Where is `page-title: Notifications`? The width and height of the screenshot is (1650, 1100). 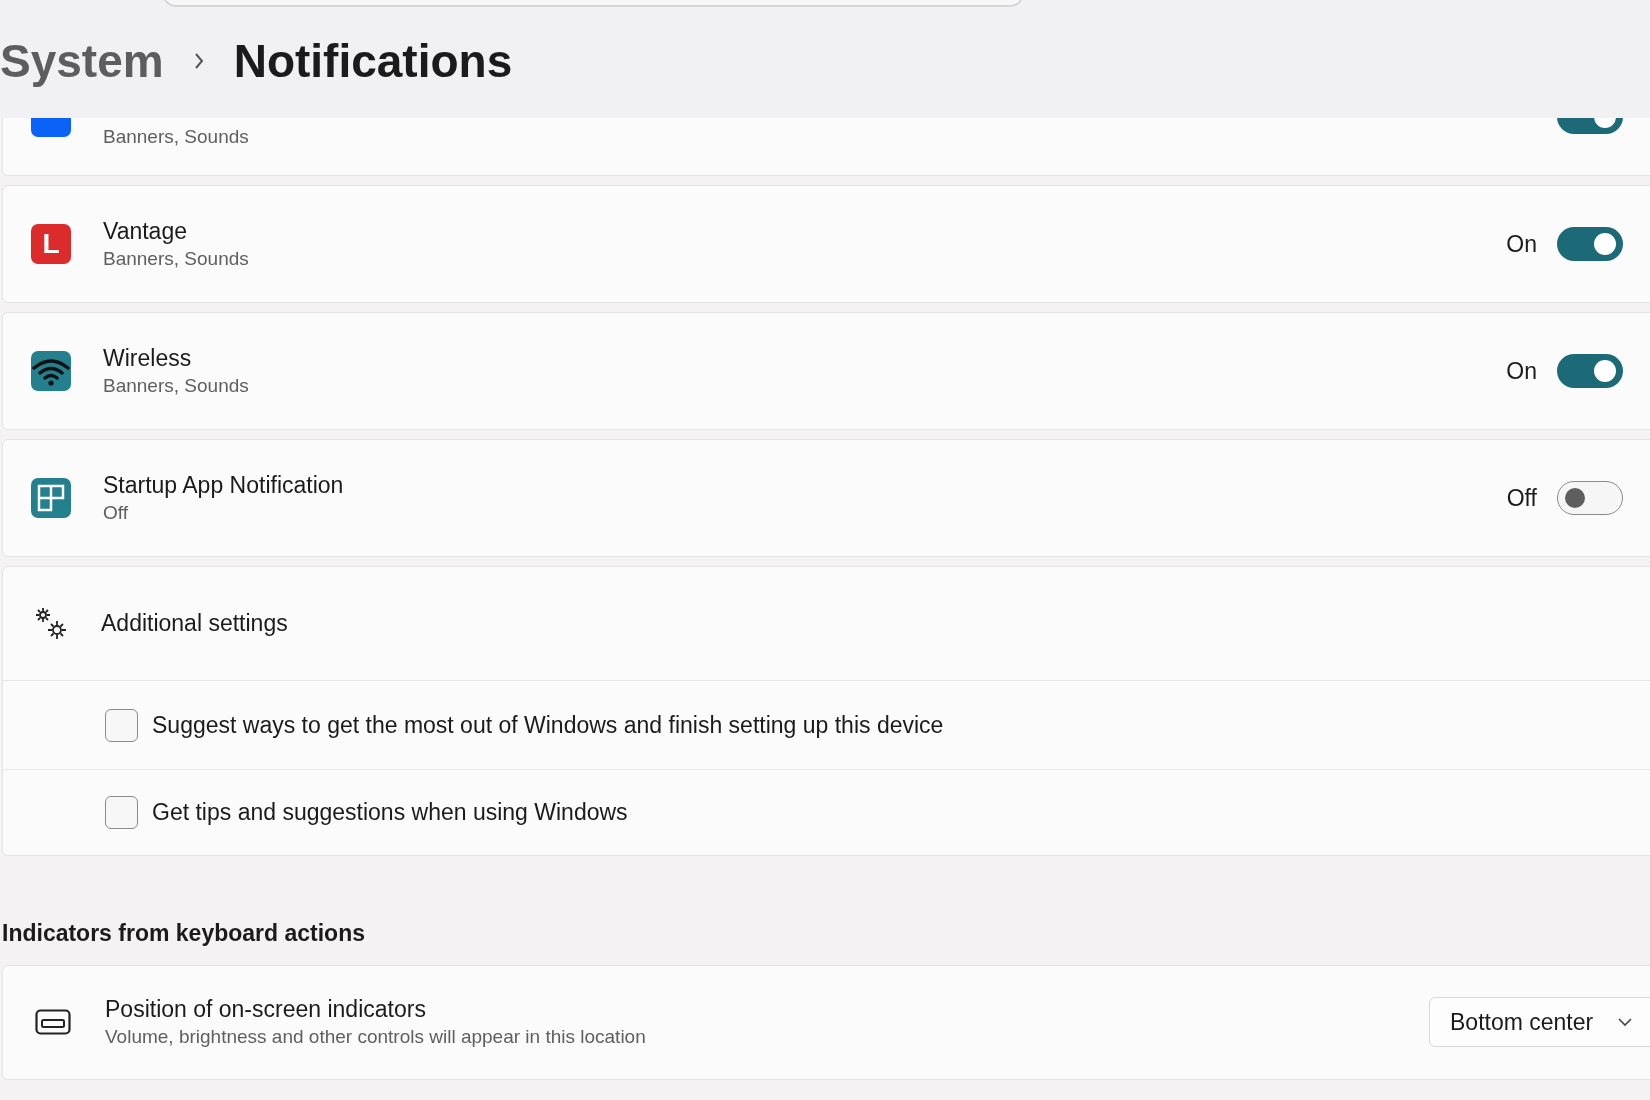 page-title: Notifications is located at coordinates (373, 61).